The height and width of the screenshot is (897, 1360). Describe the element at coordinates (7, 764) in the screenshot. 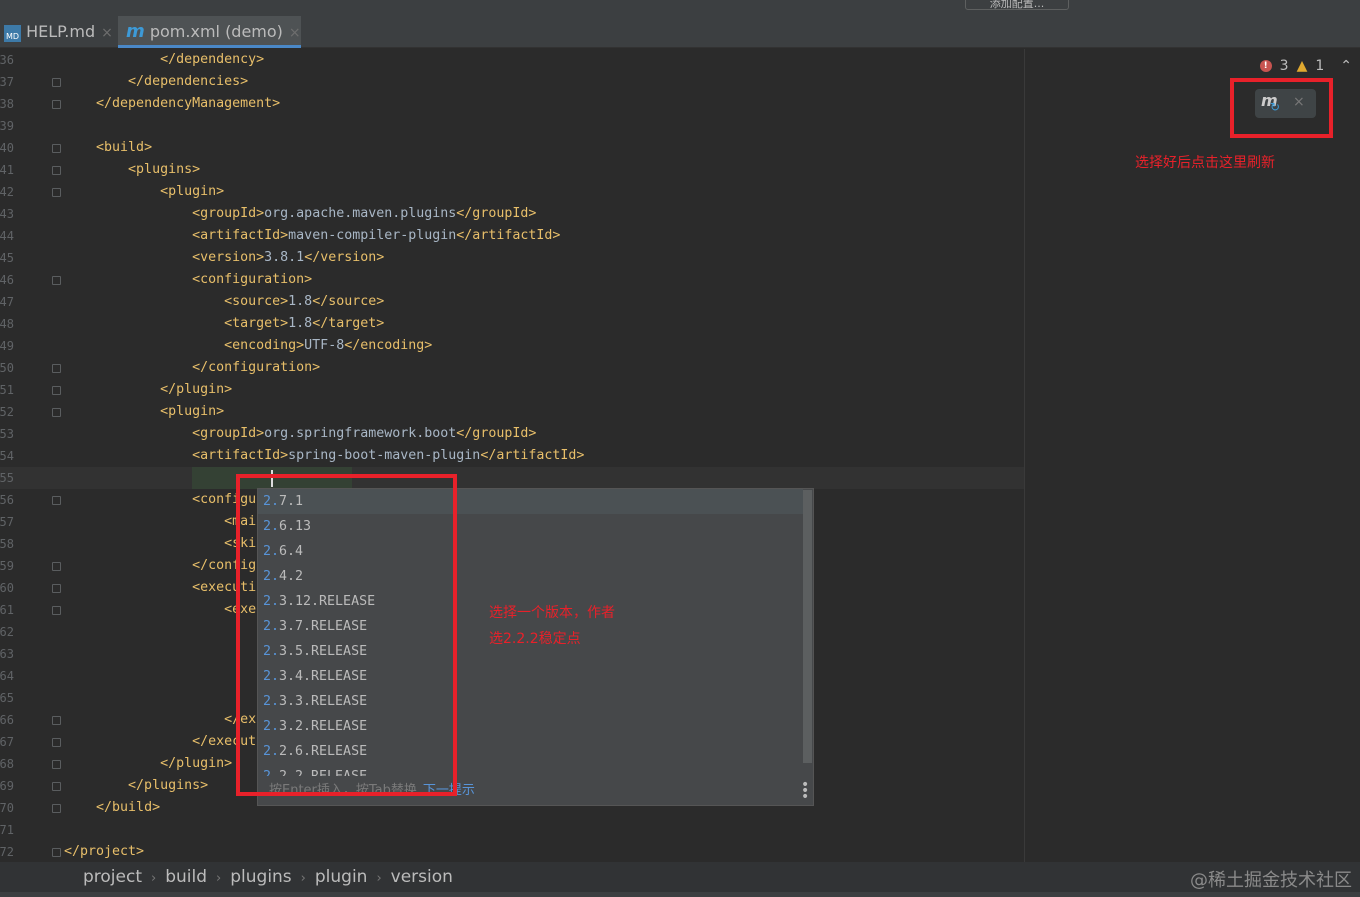

I see `line-number: 68` at that location.